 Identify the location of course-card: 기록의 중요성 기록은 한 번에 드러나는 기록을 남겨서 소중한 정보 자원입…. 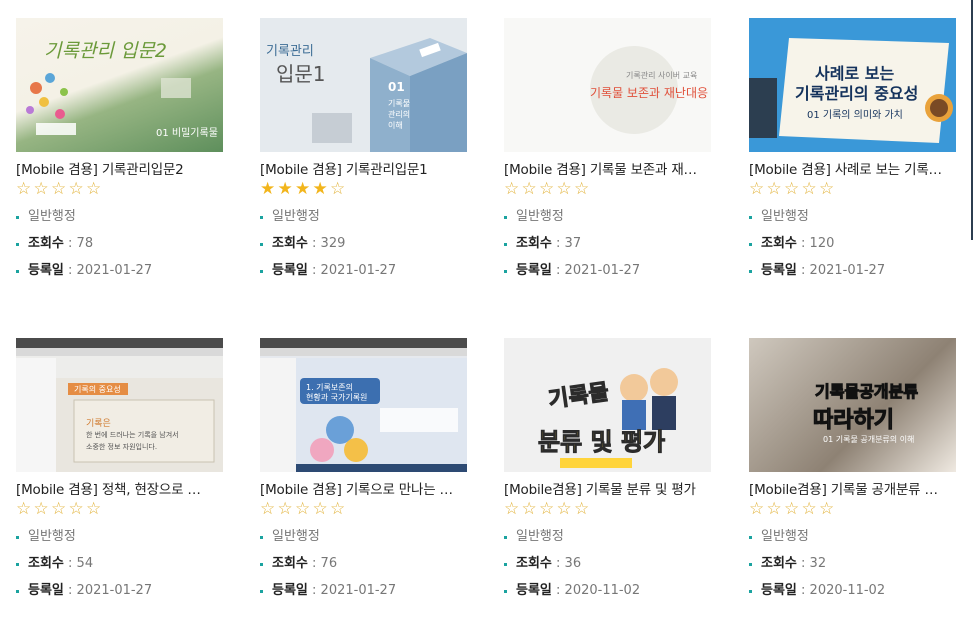
(119, 473).